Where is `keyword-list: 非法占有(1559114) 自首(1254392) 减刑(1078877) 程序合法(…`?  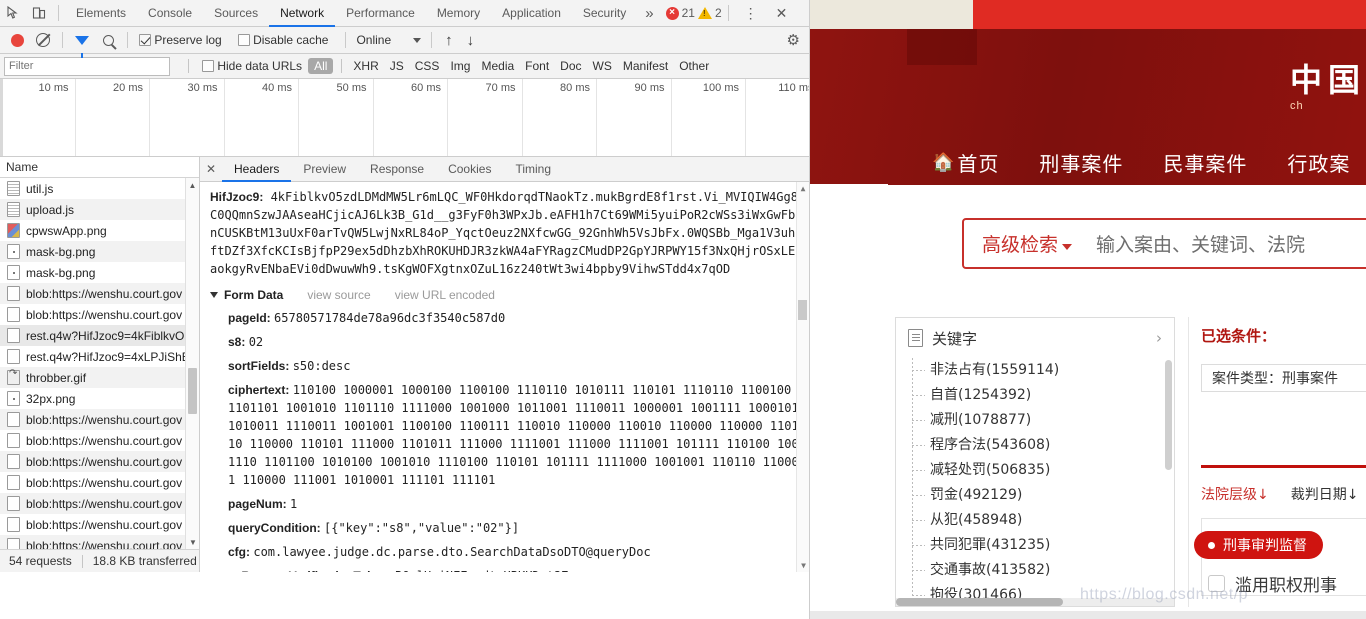 keyword-list: 非法占有(1559114) 自首(1254392) 减刑(1078877) 程序合法(… is located at coordinates (1035, 482).